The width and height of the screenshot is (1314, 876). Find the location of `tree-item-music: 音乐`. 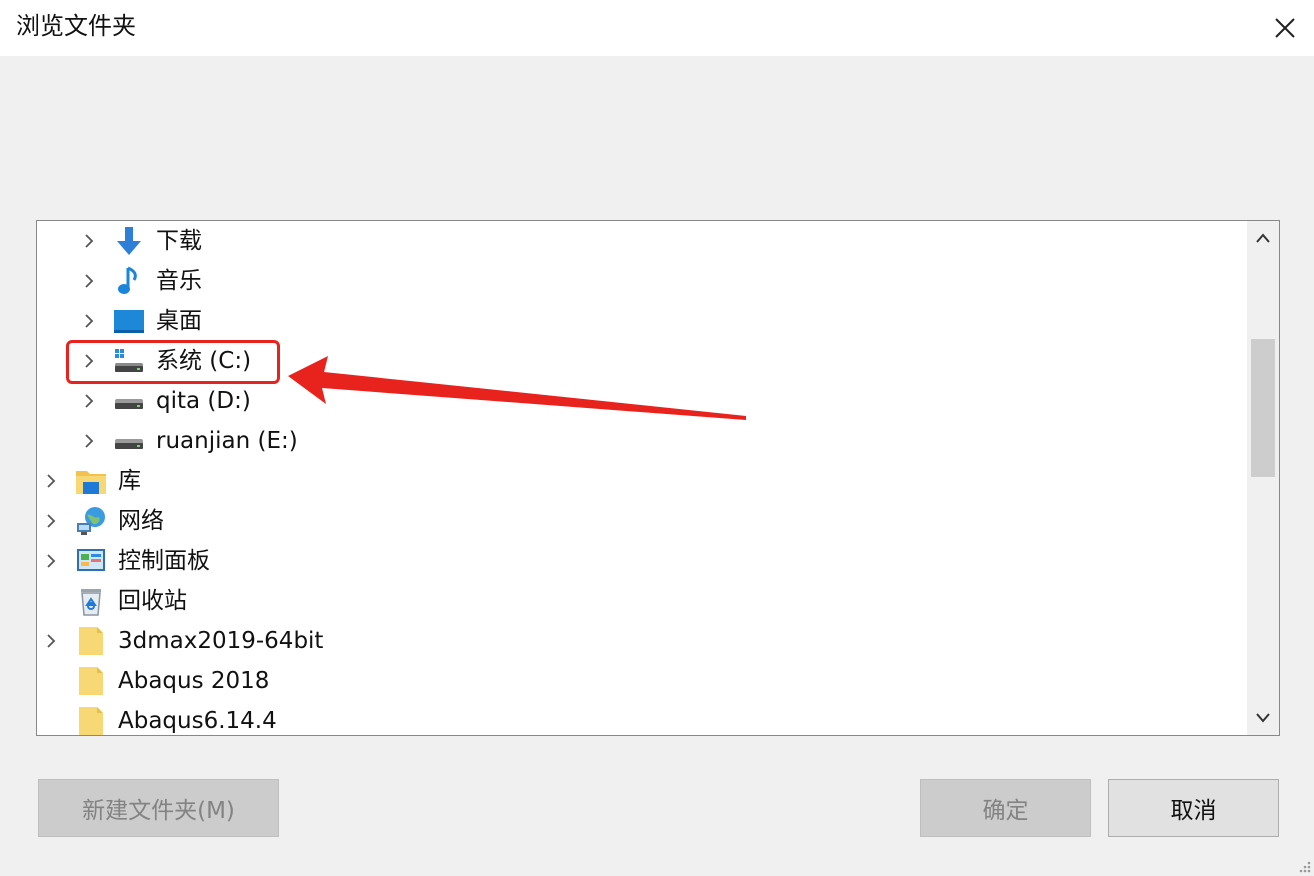

tree-item-music: 音乐 is located at coordinates (642, 281).